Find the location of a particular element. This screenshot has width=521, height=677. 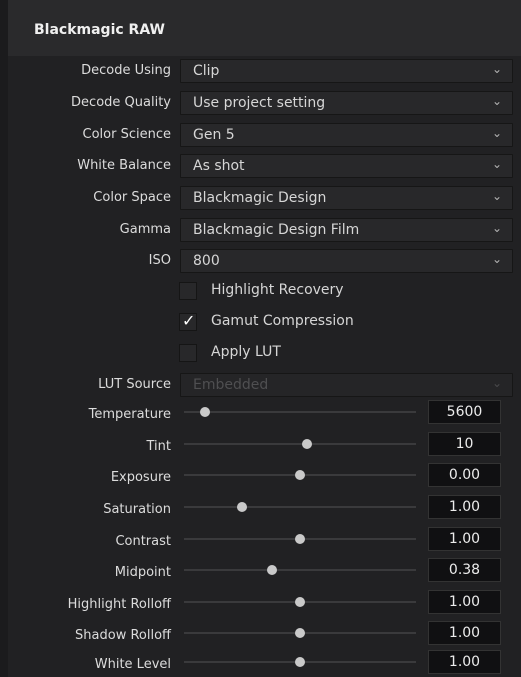

apply-lut-label: Apply LUT is located at coordinates (246, 352).